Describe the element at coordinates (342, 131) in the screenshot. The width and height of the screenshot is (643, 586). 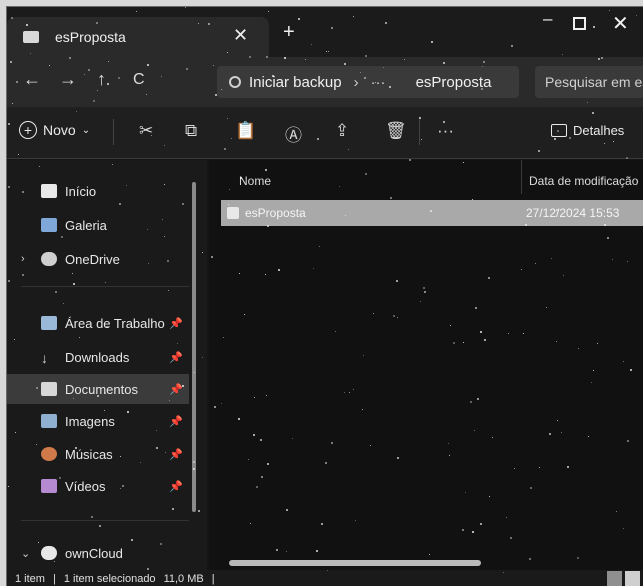
I see `share-icon: ⇪` at that location.